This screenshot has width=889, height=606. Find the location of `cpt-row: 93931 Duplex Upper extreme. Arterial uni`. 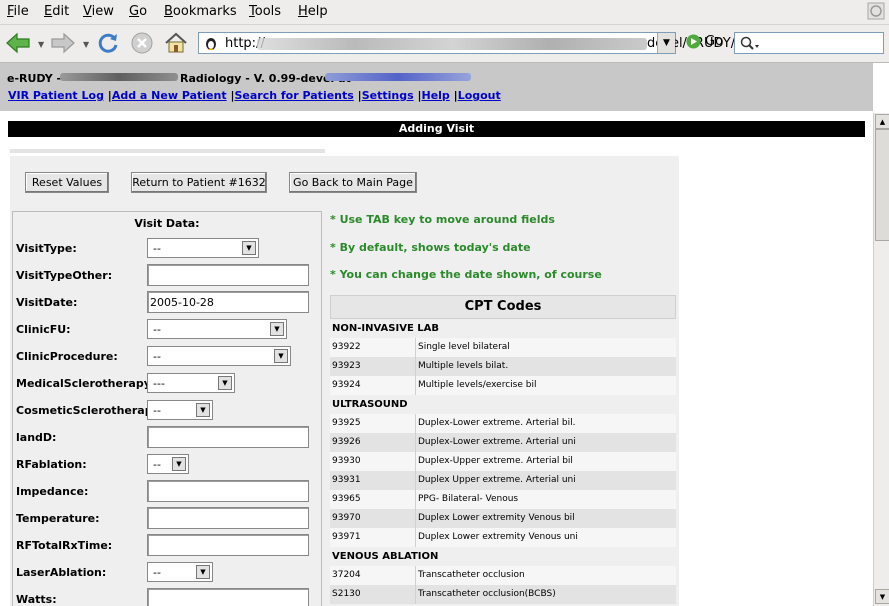

cpt-row: 93931 Duplex Upper extreme. Arterial uni is located at coordinates (503, 480).